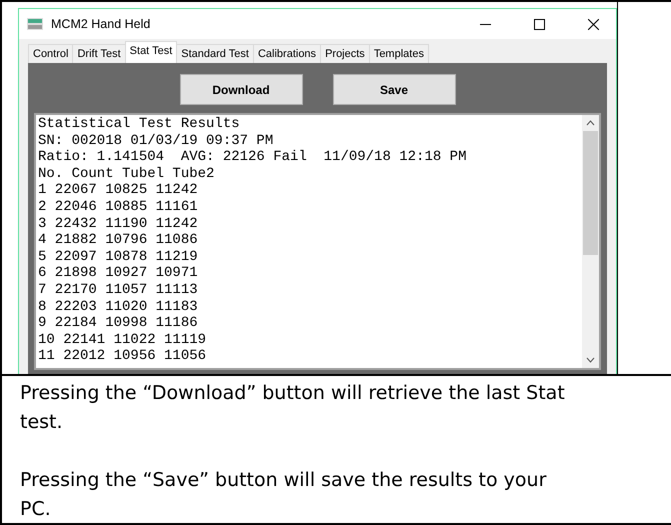 The height and width of the screenshot is (525, 671). What do you see at coordinates (590, 193) in the screenshot?
I see `scroll-thumb` at bounding box center [590, 193].